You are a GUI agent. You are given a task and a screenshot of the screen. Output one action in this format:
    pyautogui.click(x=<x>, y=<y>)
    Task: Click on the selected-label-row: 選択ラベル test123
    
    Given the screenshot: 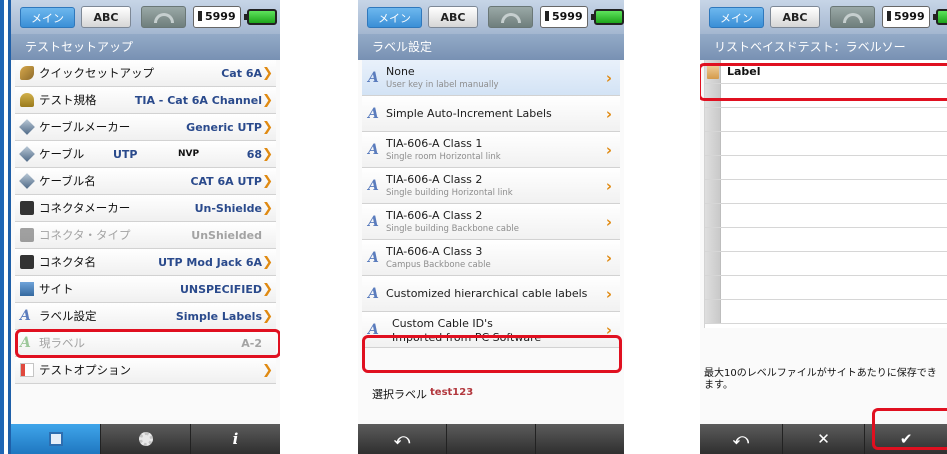 What is the action you would take?
    pyautogui.click(x=491, y=393)
    